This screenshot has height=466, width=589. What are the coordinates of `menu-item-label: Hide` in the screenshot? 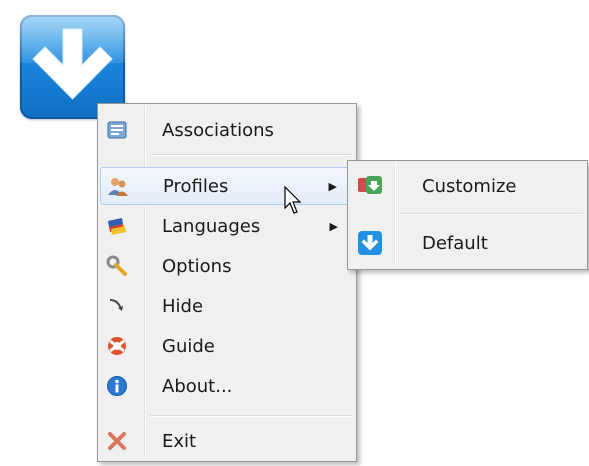 It's located at (183, 306).